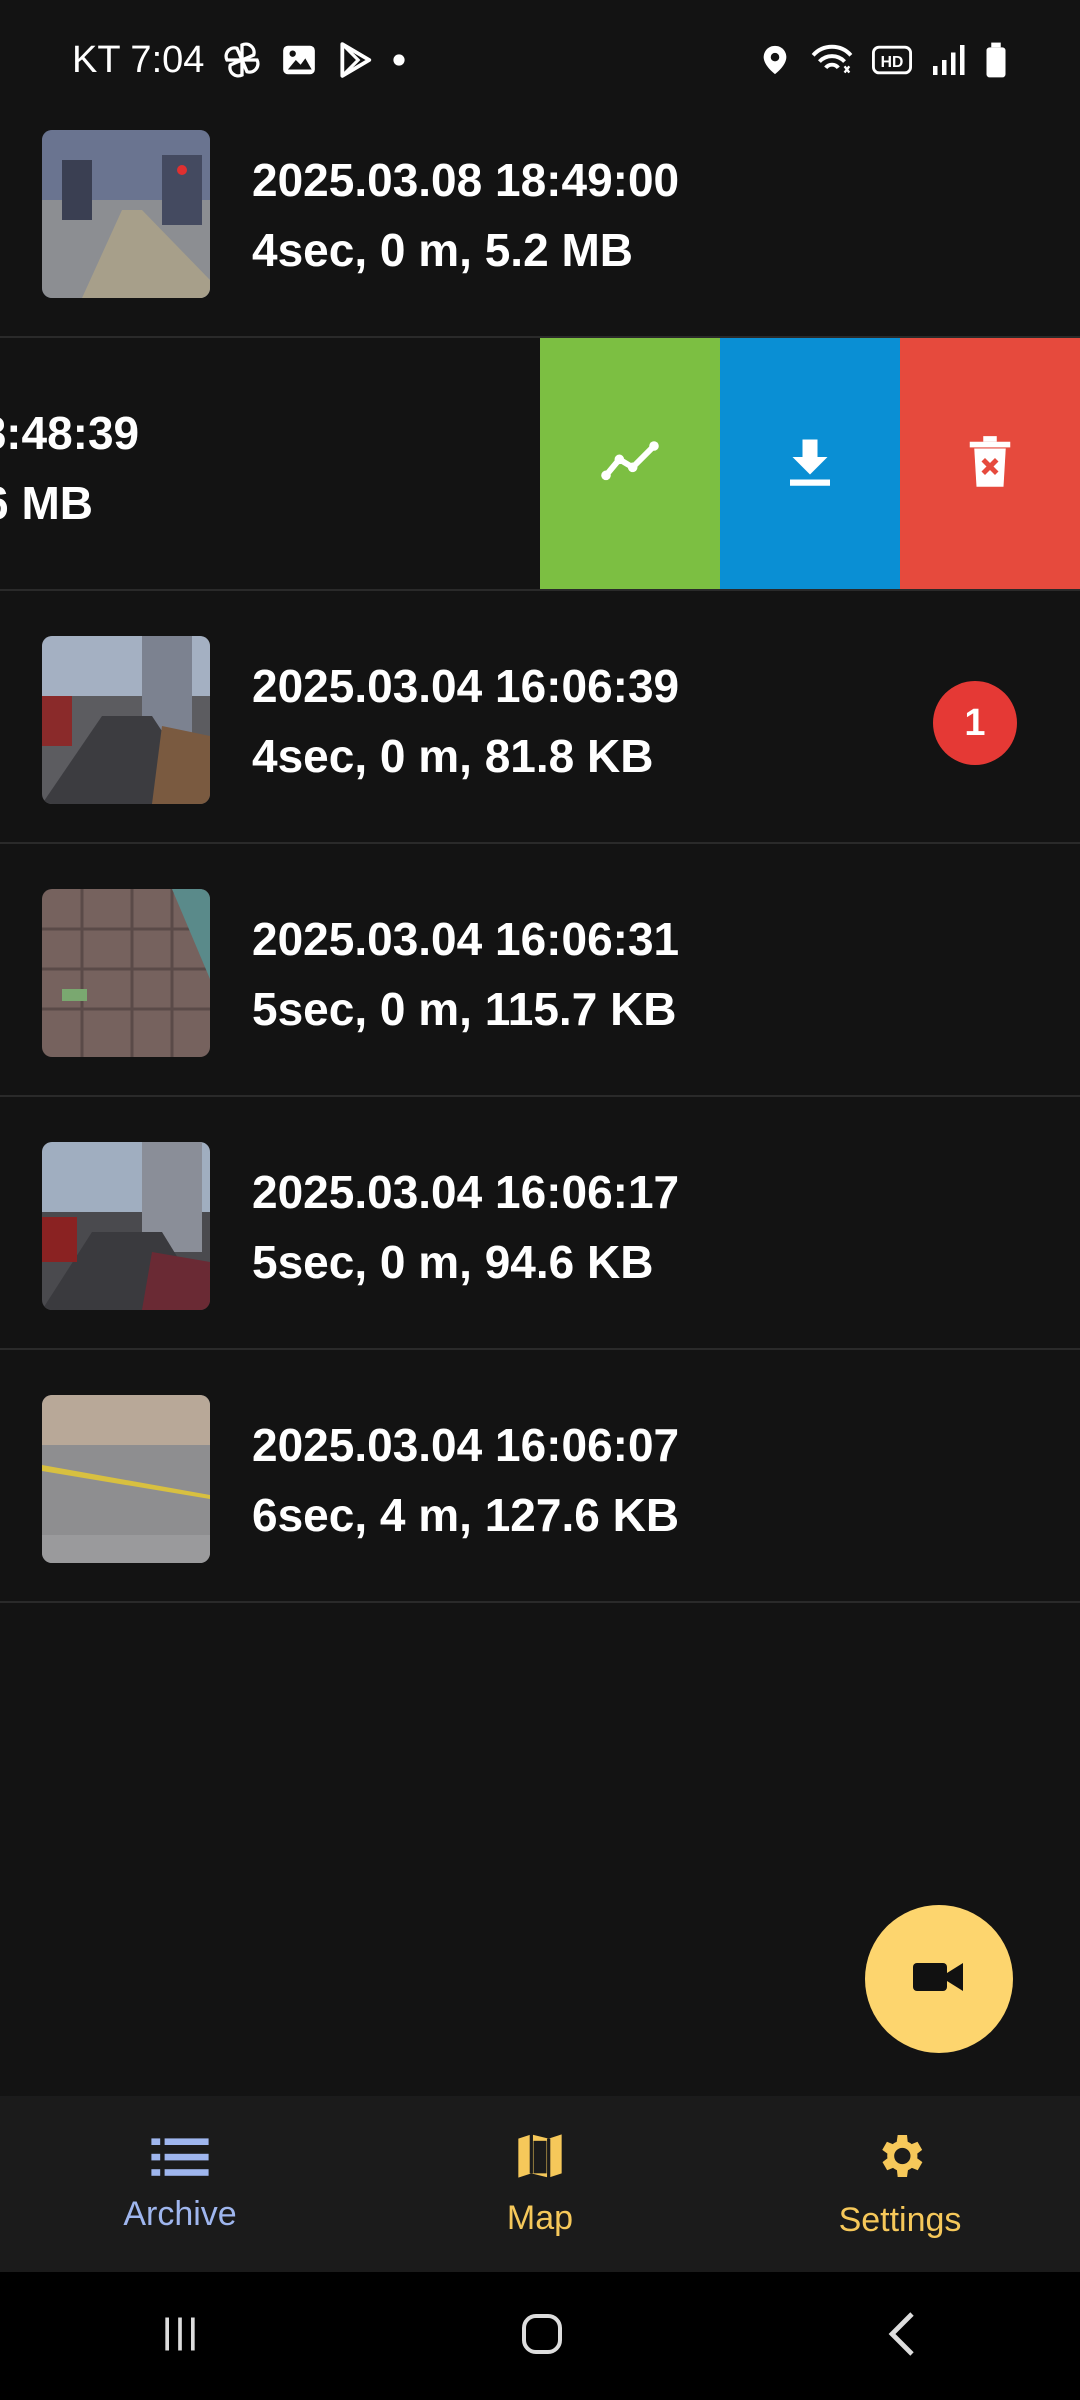  What do you see at coordinates (46, 503) in the screenshot?
I see `recording-meta: 4sec, 0 m, 6.6 MB` at bounding box center [46, 503].